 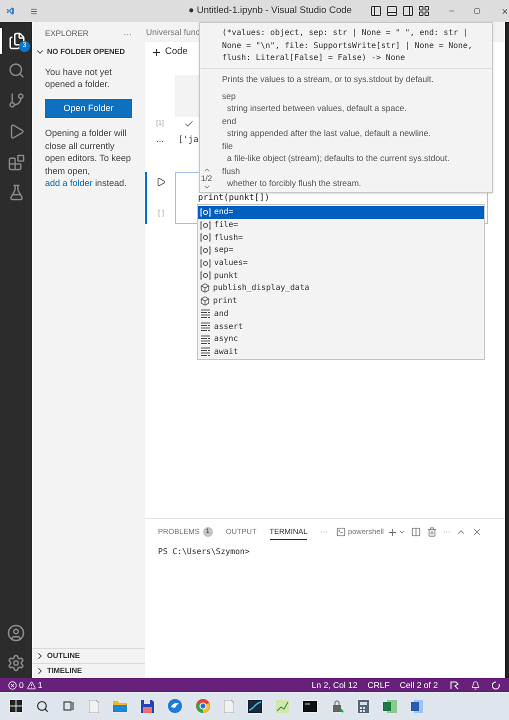 I want to click on breadcrumb: Universal func, so click(x=173, y=32).